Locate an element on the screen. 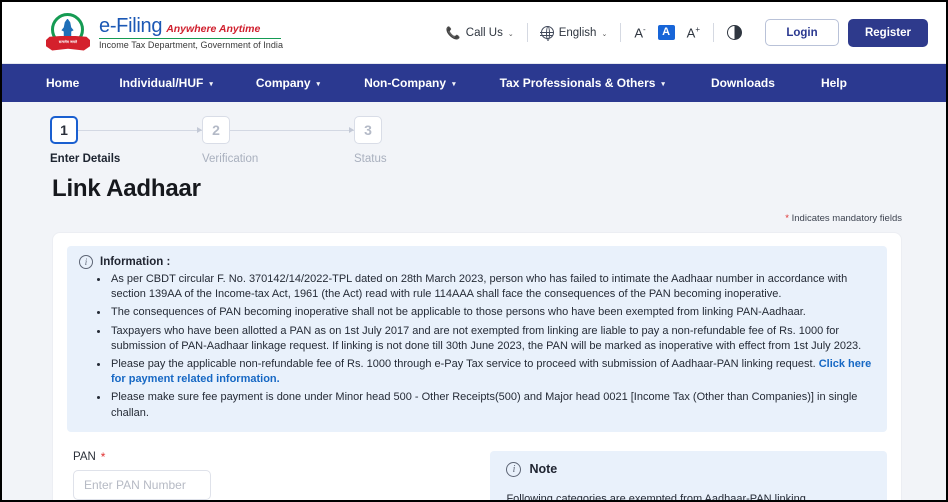 The height and width of the screenshot is (502, 948). contrast-toggle-icon is located at coordinates (734, 32).